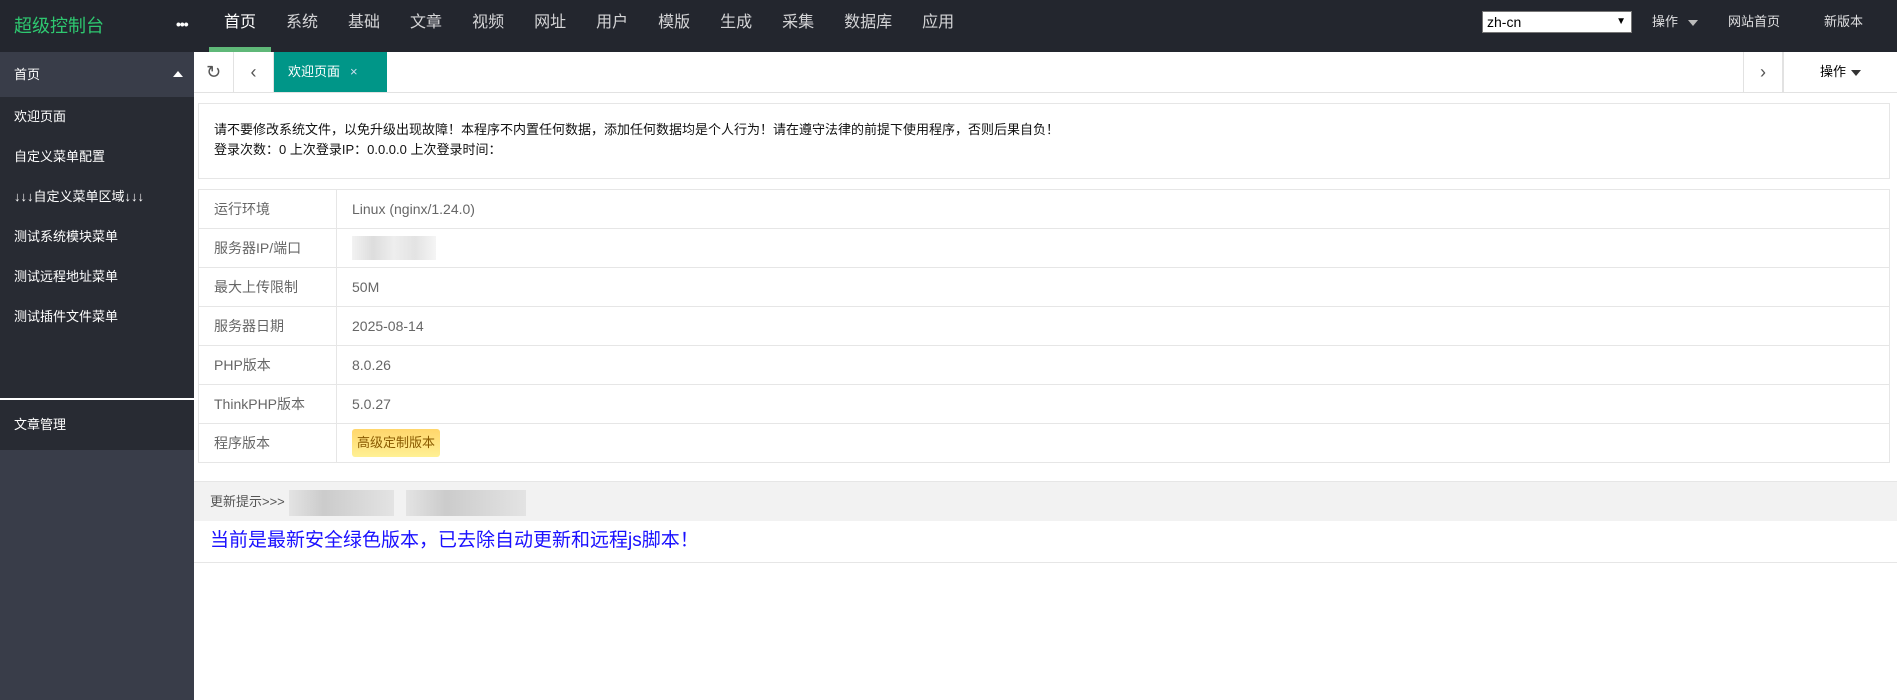 The width and height of the screenshot is (1897, 700). What do you see at coordinates (1557, 22) in the screenshot?
I see `language-select: zh-cn ▼` at bounding box center [1557, 22].